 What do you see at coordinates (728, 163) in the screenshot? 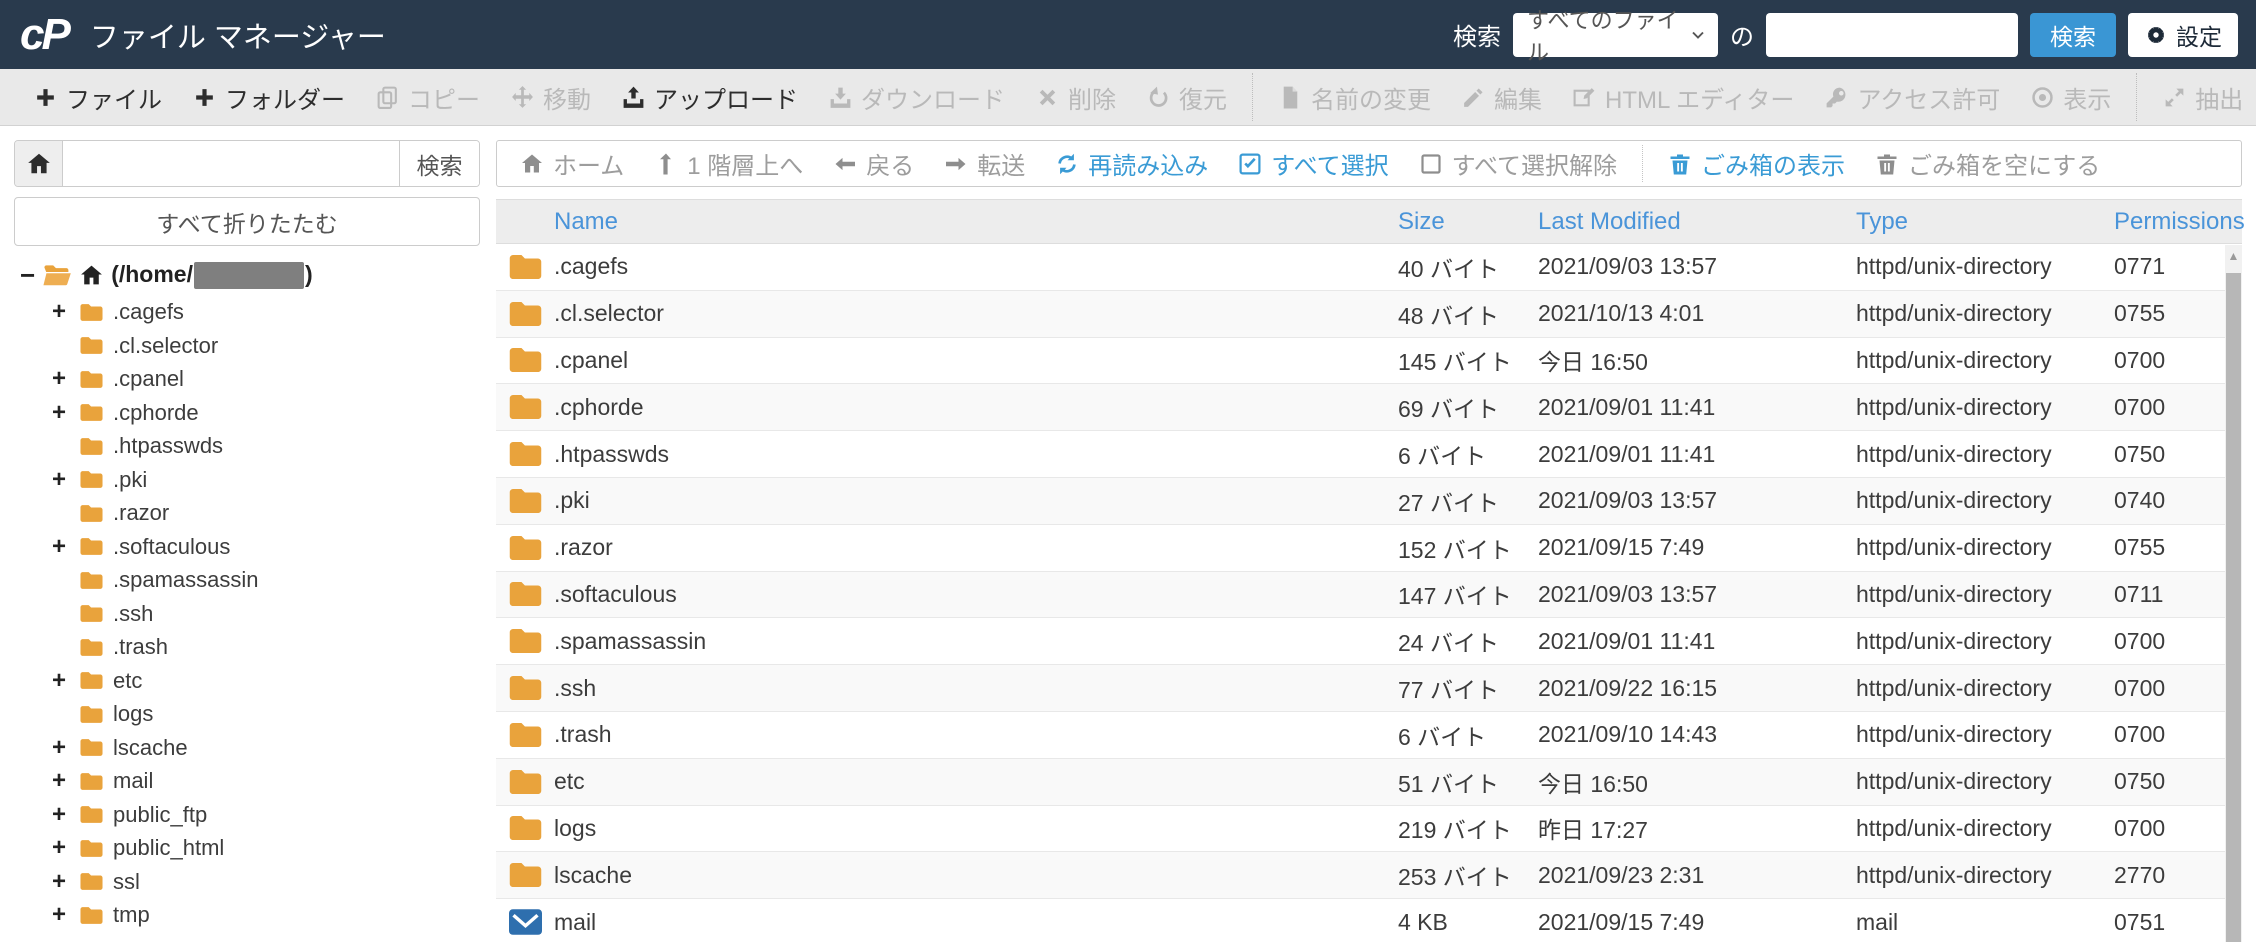
I see `actionbar-button-up-one-level: 1 階層上へ` at bounding box center [728, 163].